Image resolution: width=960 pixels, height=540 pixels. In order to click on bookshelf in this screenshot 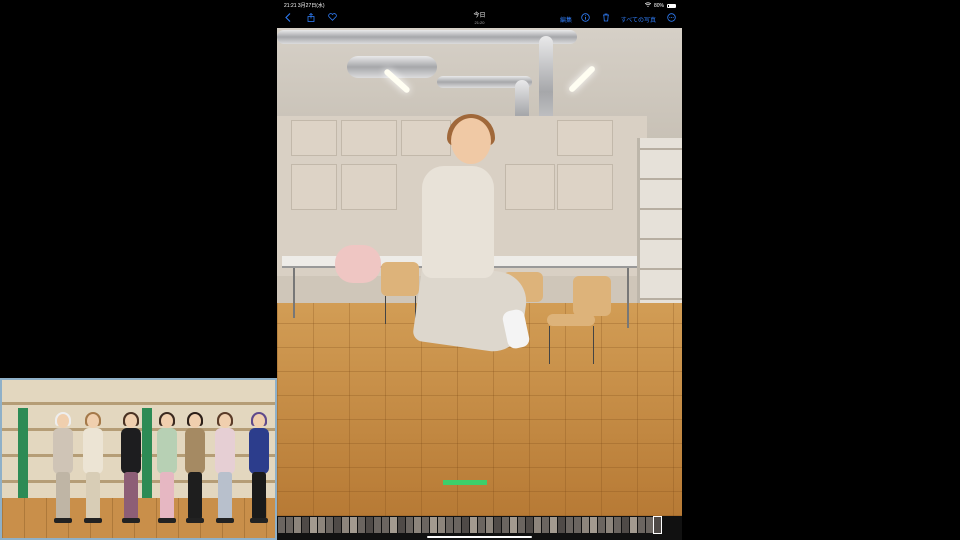, I will do `click(659, 233)`.